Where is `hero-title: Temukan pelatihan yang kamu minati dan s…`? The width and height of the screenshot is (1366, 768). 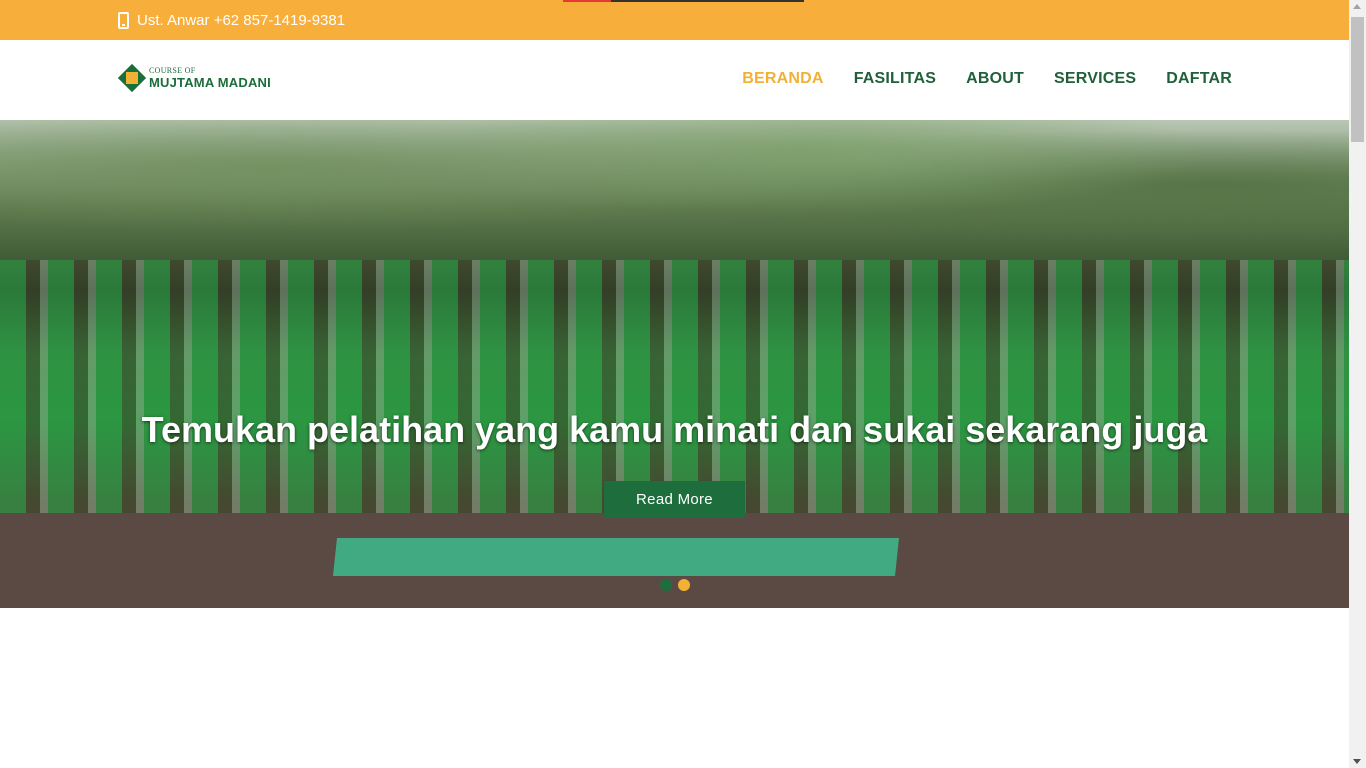
hero-title: Temukan pelatihan yang kamu minati dan s… is located at coordinates (674, 429).